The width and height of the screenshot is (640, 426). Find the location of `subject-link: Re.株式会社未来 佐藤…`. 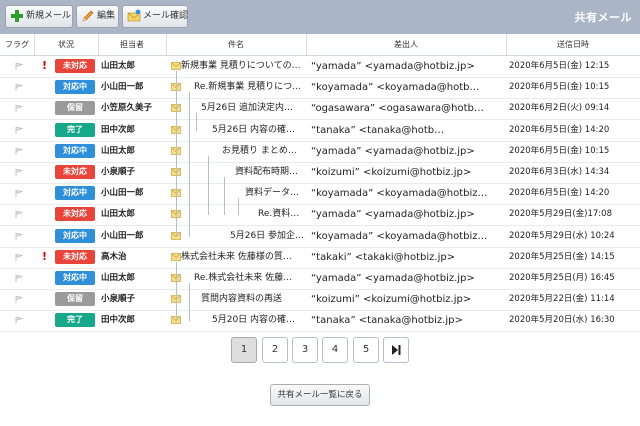

subject-link: Re.株式会社未来 佐藤… is located at coordinates (250, 278).